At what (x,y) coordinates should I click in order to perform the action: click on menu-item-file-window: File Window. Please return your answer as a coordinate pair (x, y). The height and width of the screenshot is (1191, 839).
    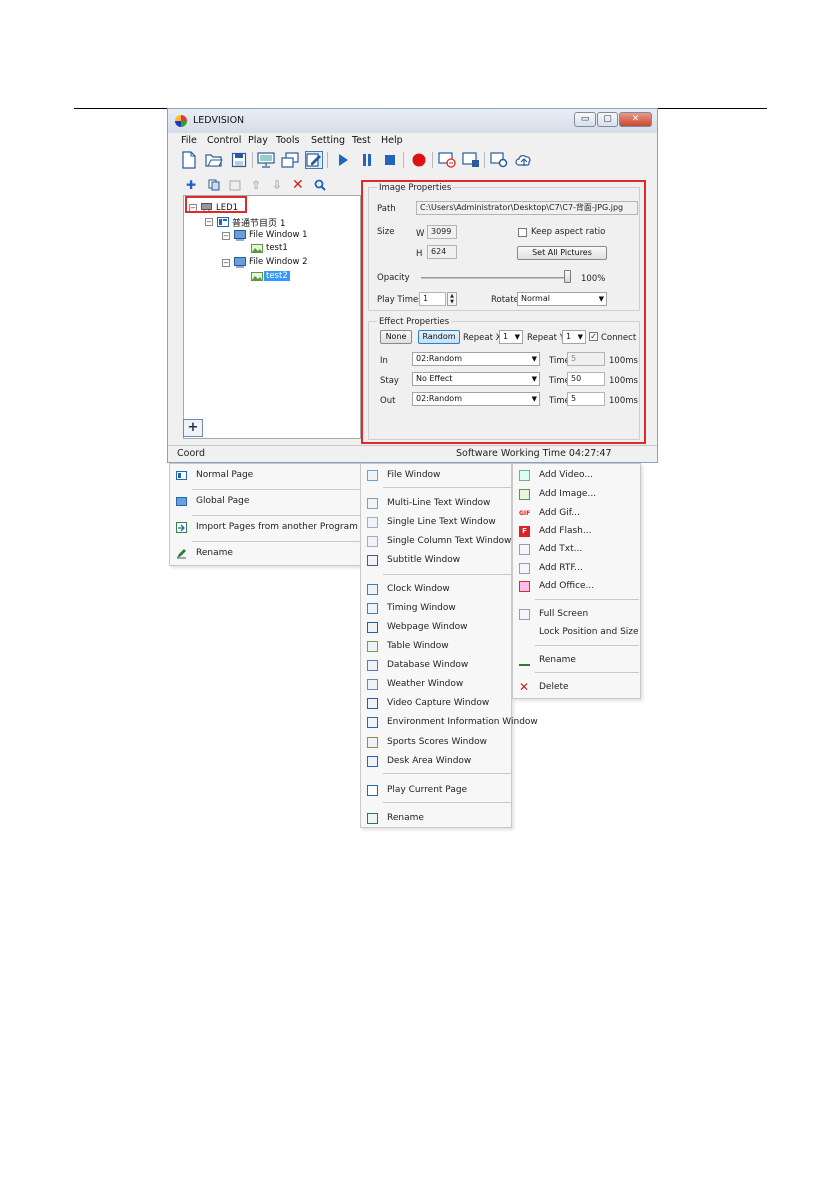
    Looking at the image, I should click on (436, 476).